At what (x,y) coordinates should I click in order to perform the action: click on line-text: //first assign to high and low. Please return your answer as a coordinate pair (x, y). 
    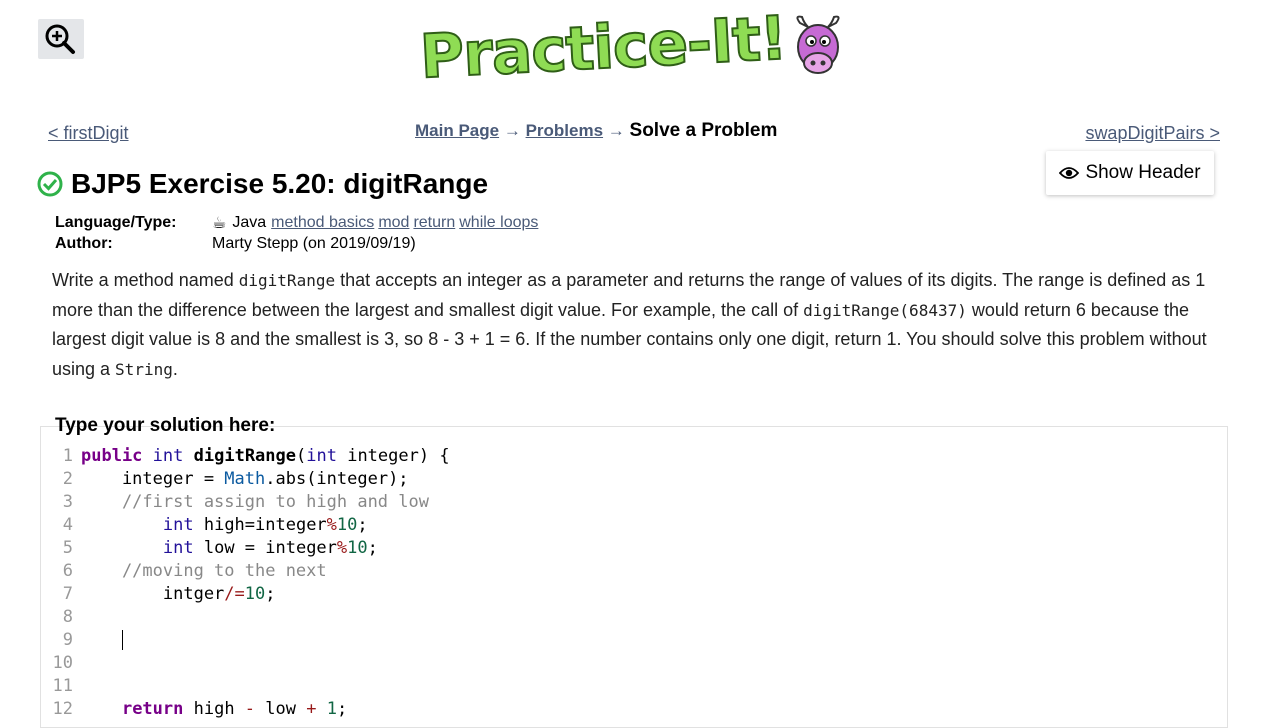
    Looking at the image, I should click on (255, 502).